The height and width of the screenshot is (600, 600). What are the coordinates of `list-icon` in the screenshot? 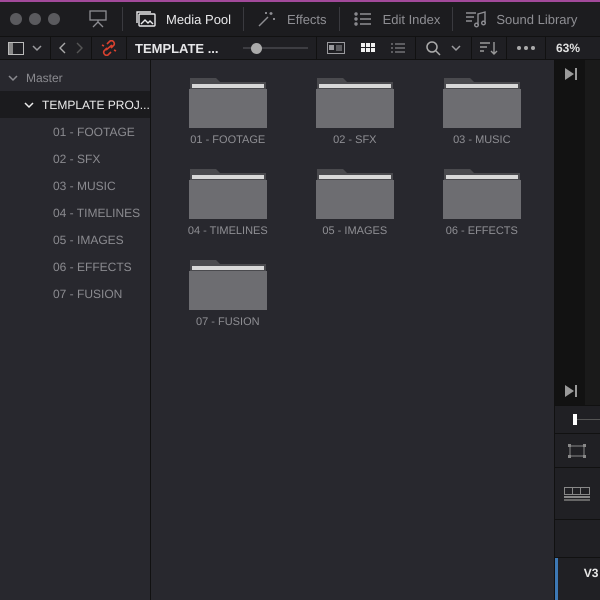 It's located at (363, 19).